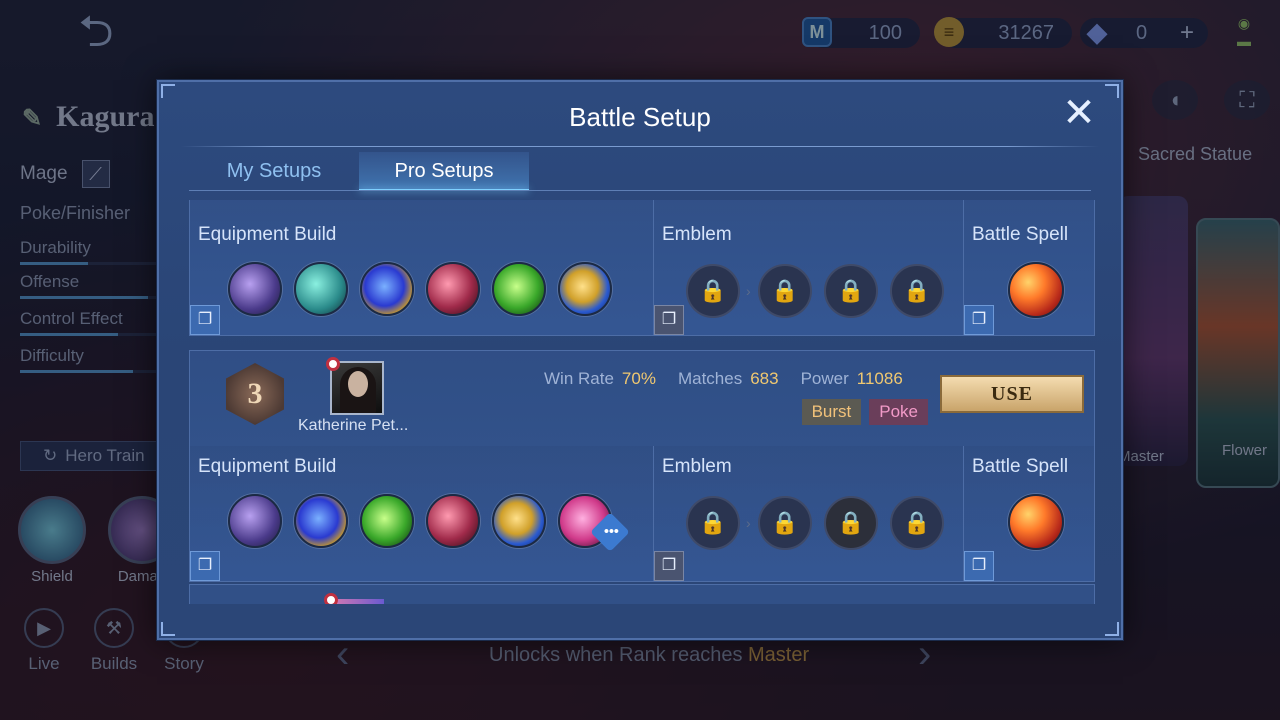  I want to click on pro-player-row, so click(642, 594).